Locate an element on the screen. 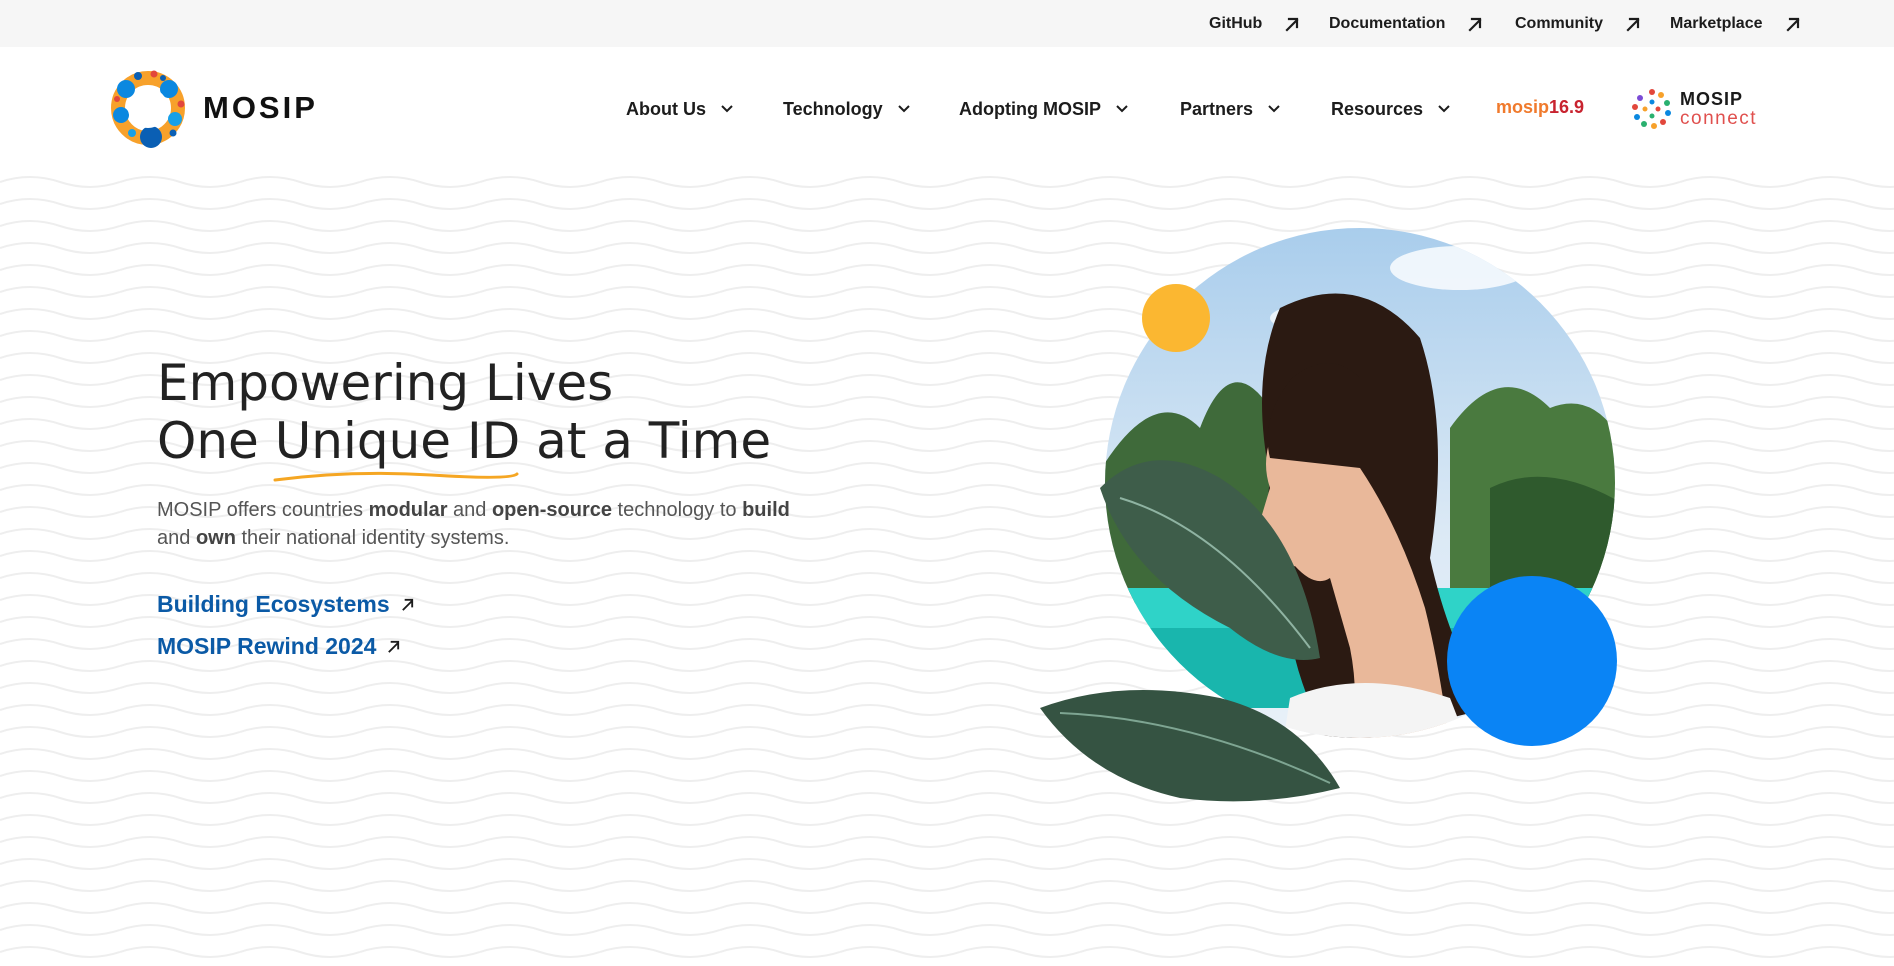  blue-circle-decoration is located at coordinates (1532, 661).